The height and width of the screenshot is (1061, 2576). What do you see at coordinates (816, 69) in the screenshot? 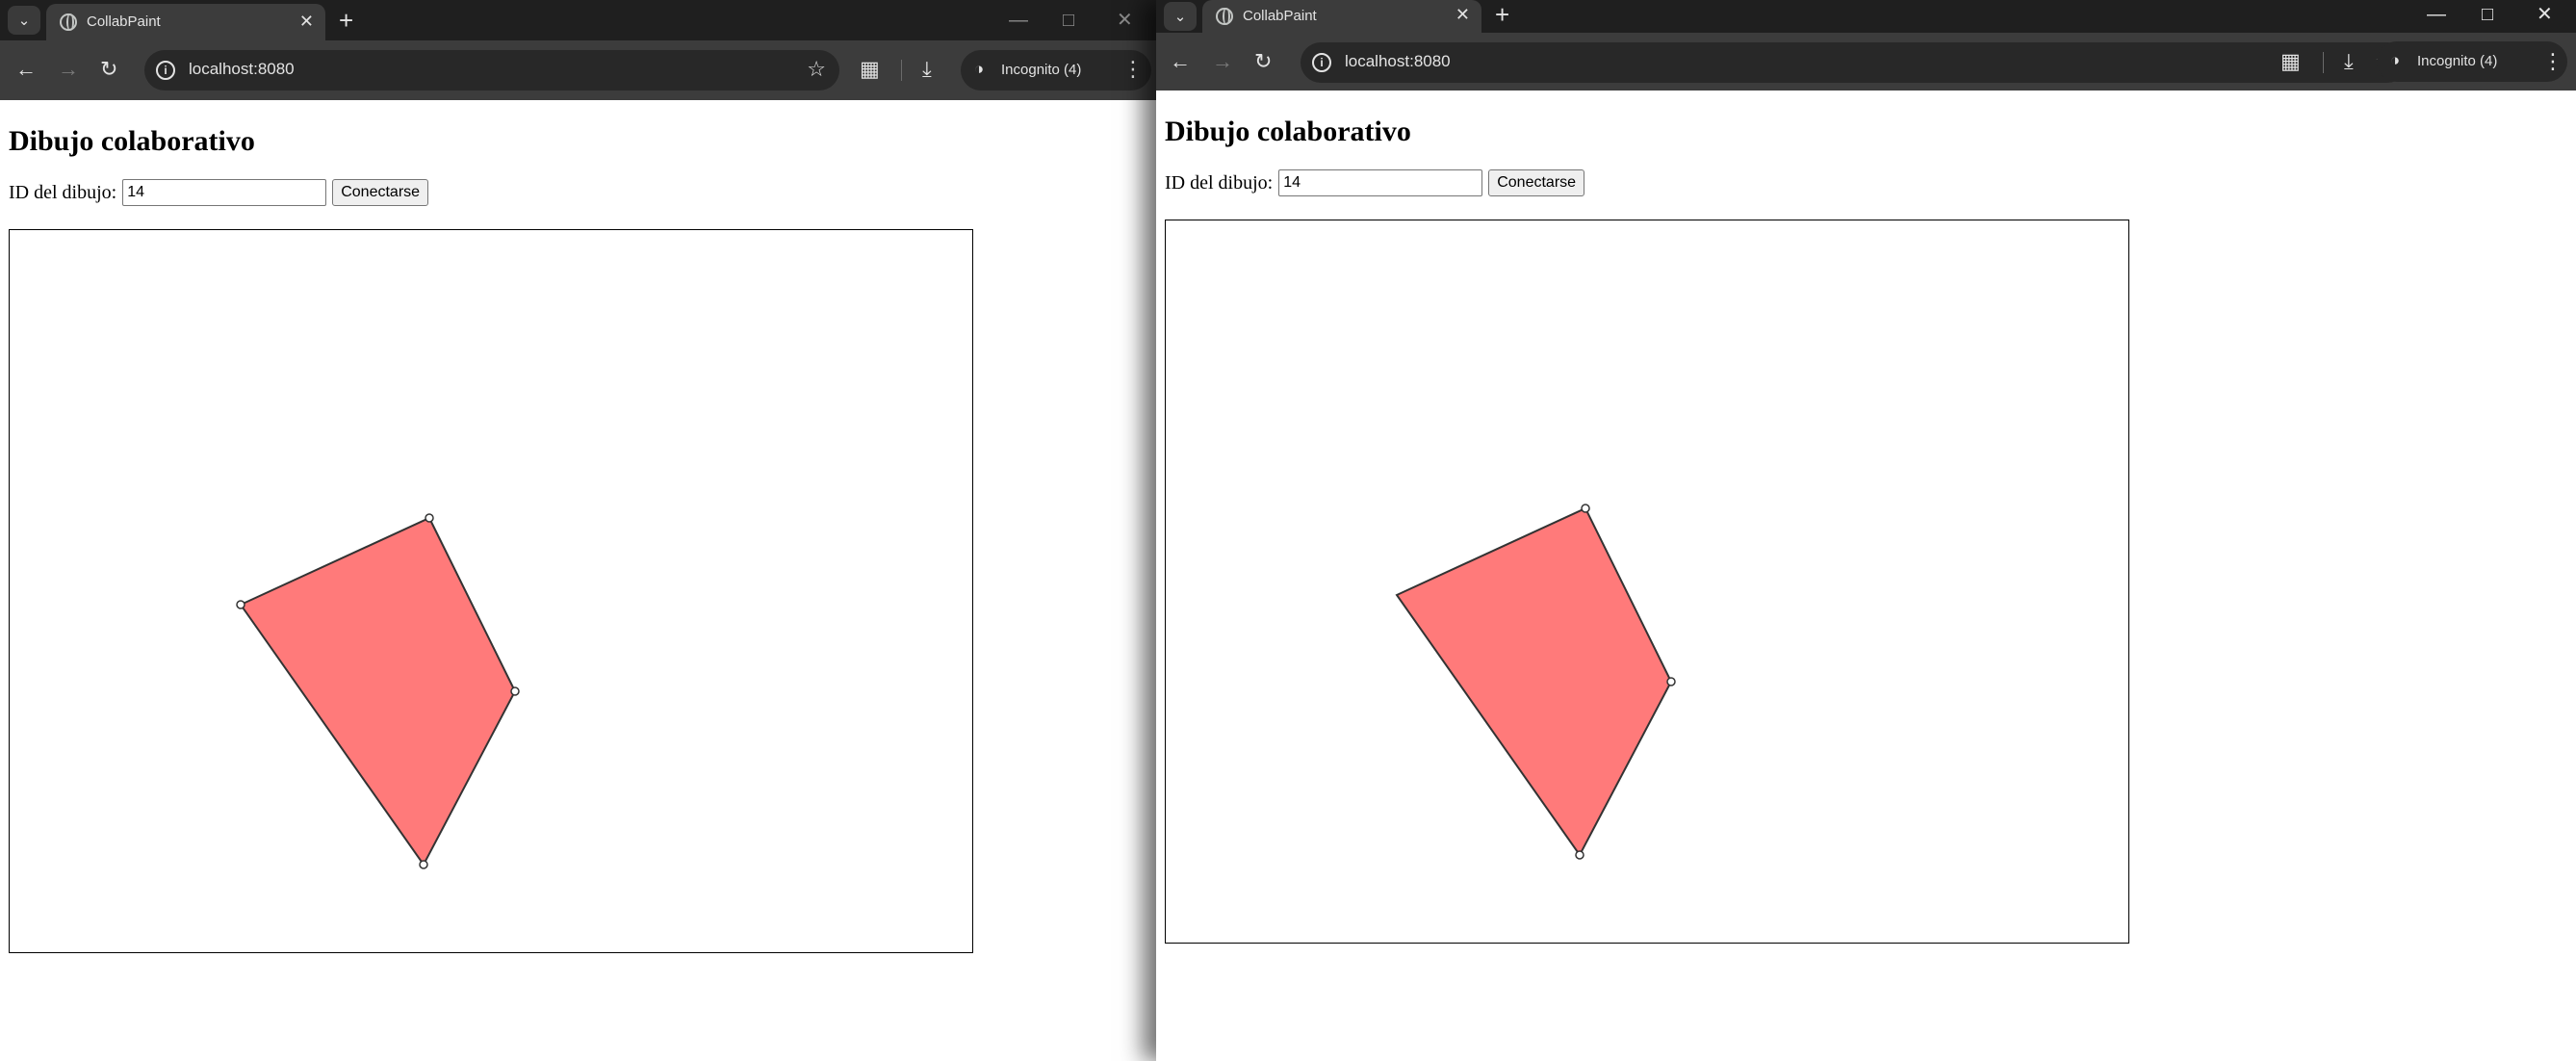
I see `star-icon: ☆` at bounding box center [816, 69].